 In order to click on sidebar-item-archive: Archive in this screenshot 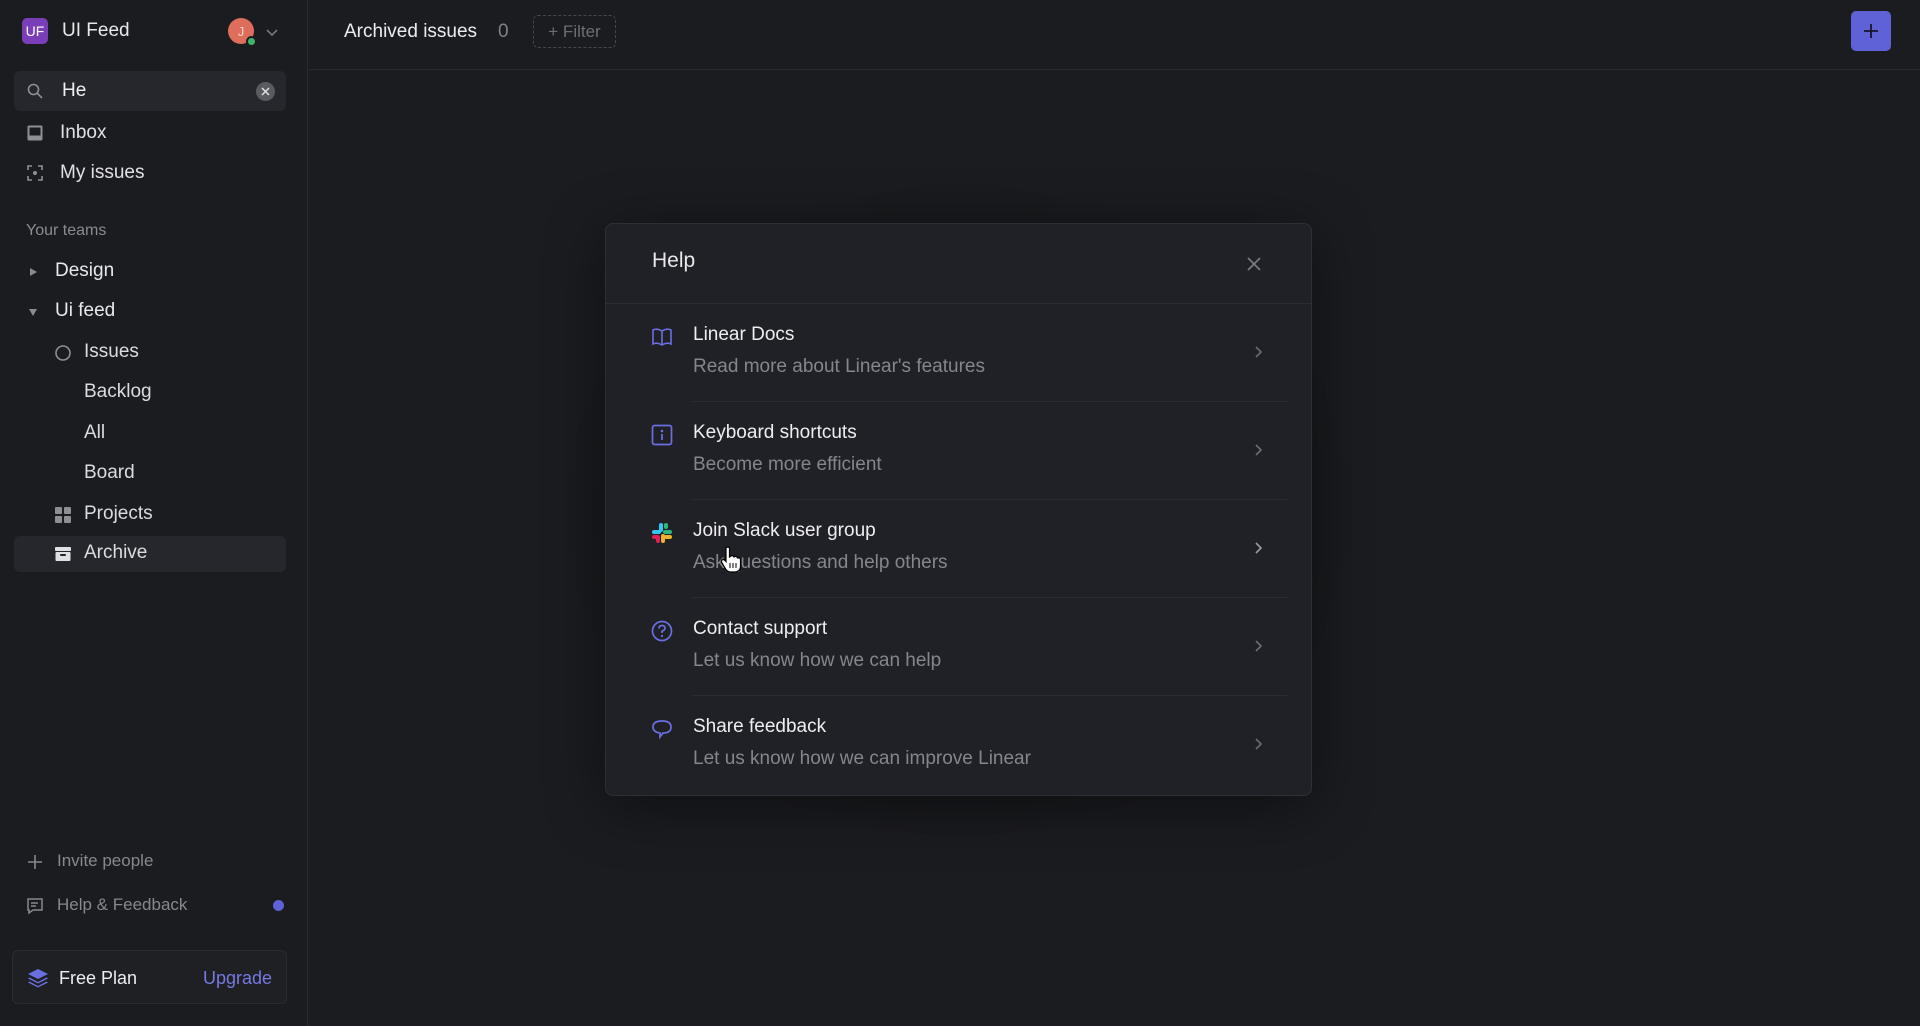, I will do `click(150, 554)`.